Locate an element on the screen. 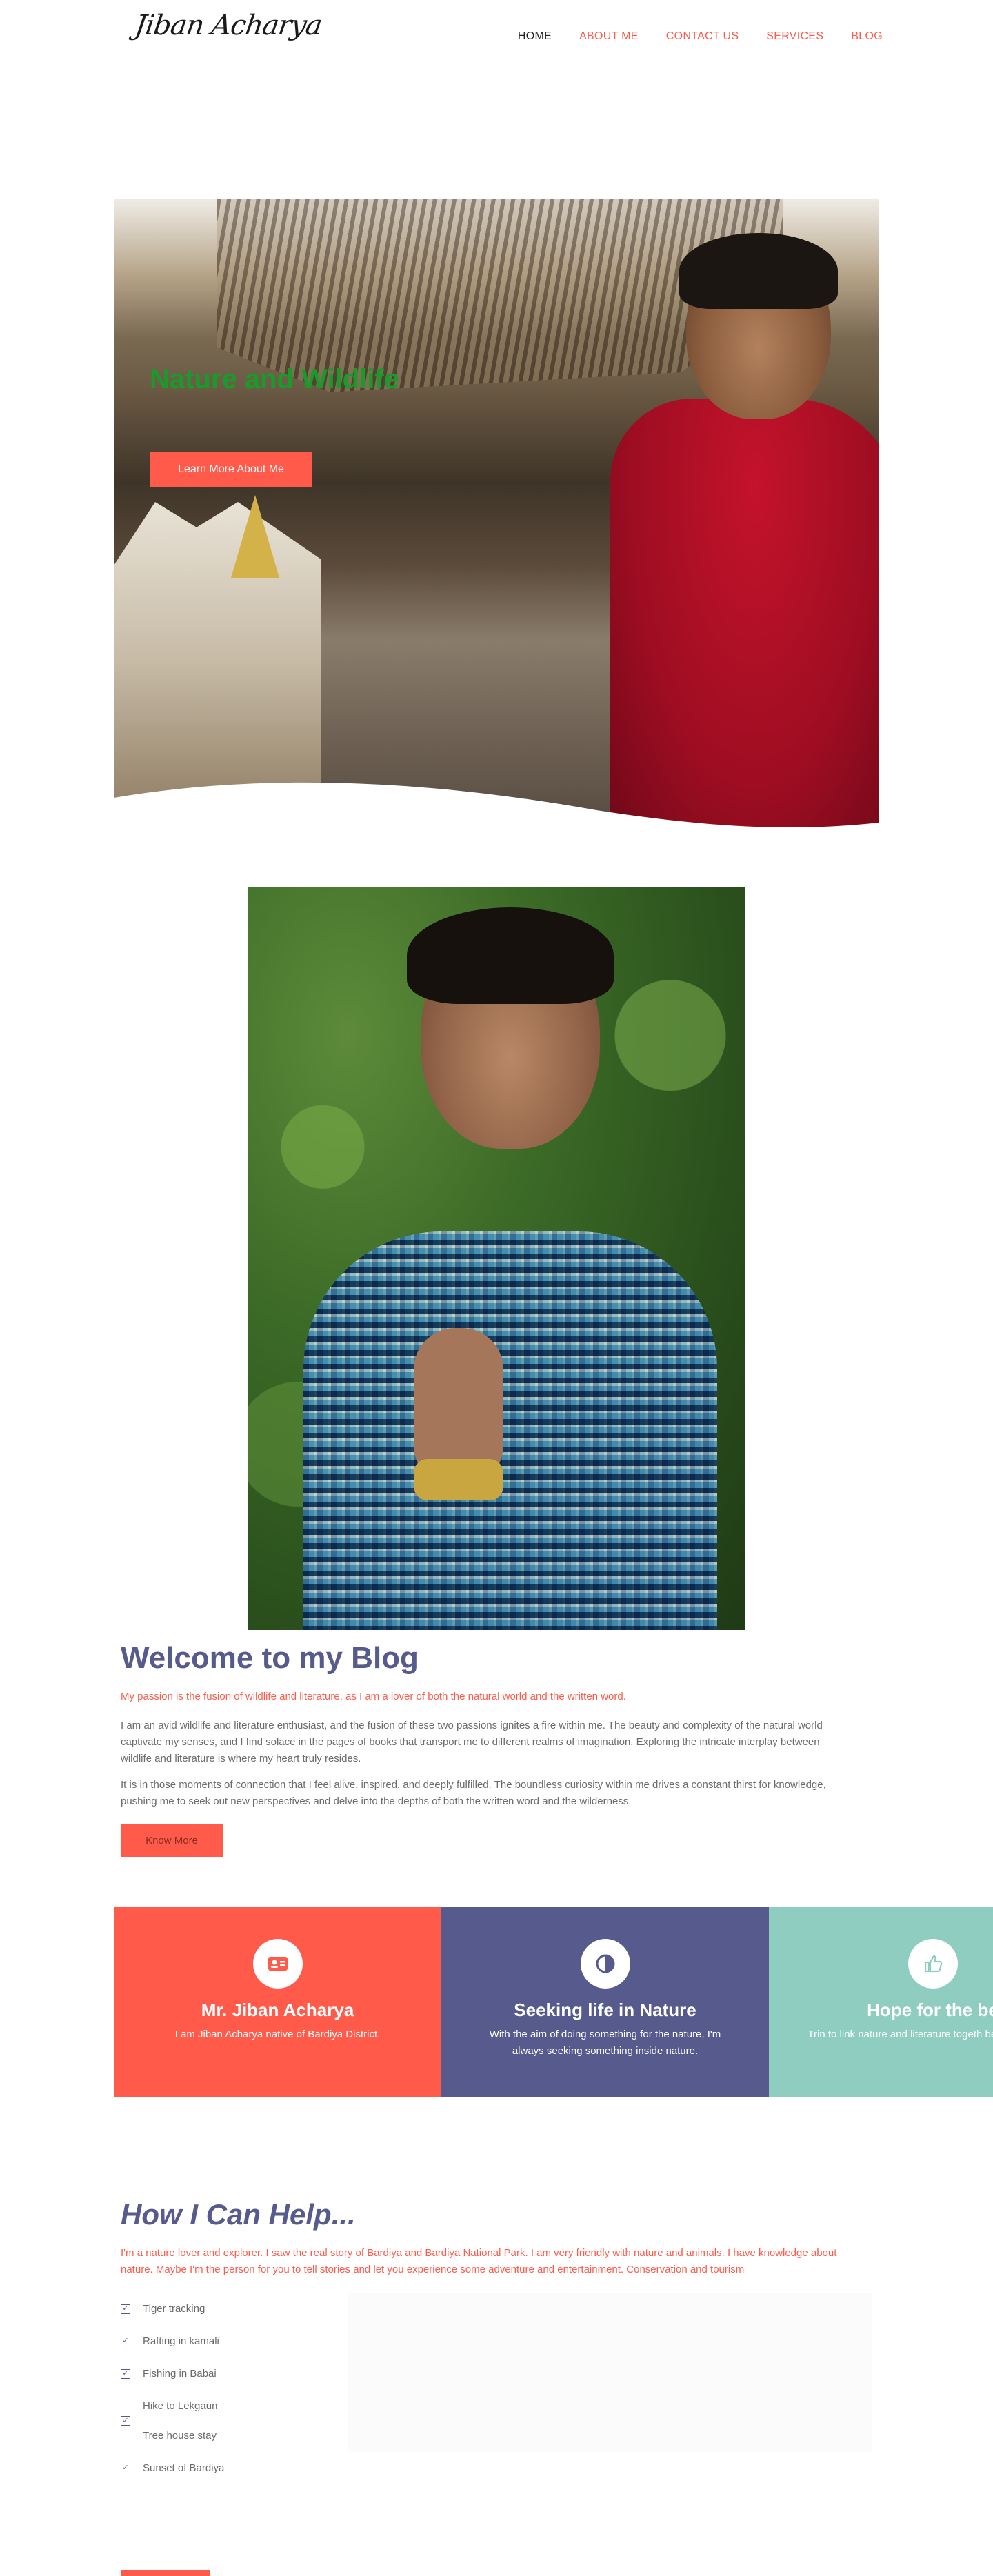  hero-title: Nature and Wildlife is located at coordinates (274, 379).